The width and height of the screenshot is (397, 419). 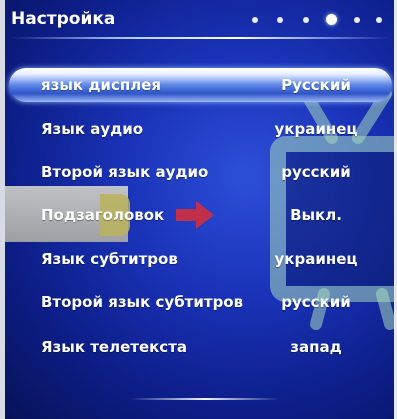 I want to click on menu-item-second-subtitle-language: Второй язык субтитров русский, so click(x=200, y=302).